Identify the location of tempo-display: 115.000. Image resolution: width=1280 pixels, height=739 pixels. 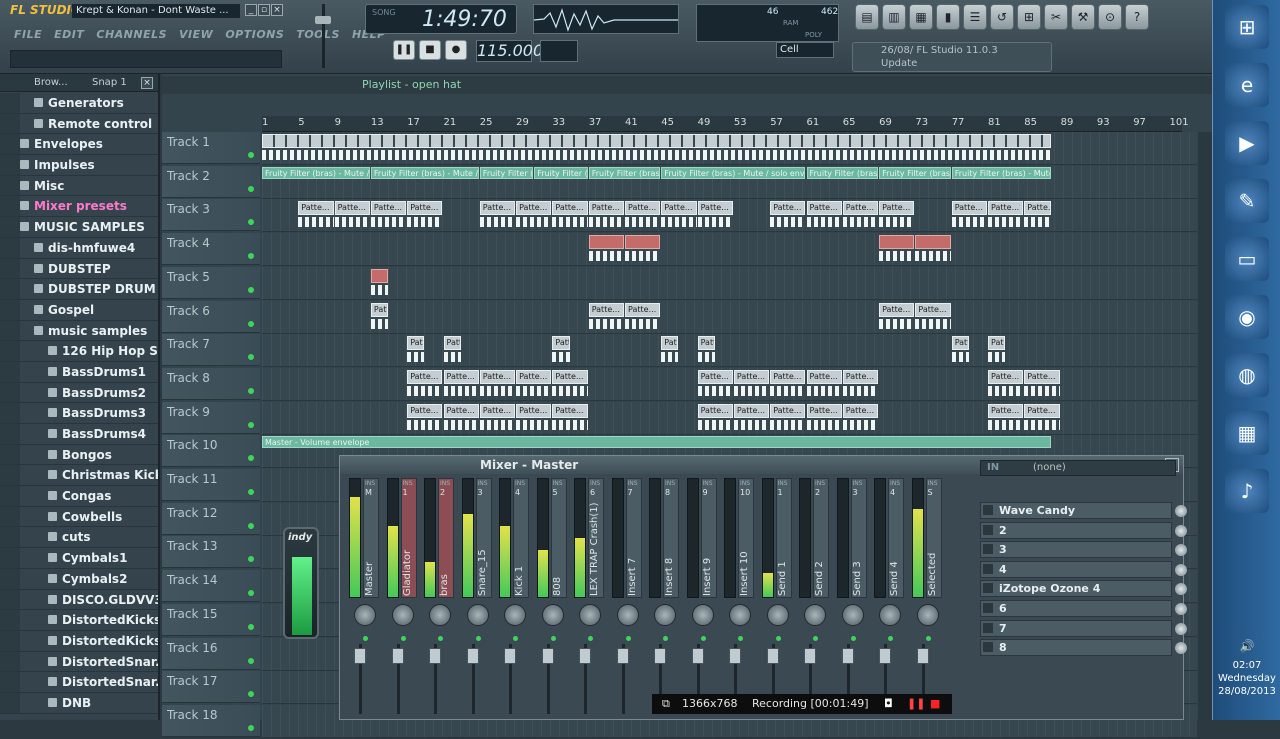
(509, 51).